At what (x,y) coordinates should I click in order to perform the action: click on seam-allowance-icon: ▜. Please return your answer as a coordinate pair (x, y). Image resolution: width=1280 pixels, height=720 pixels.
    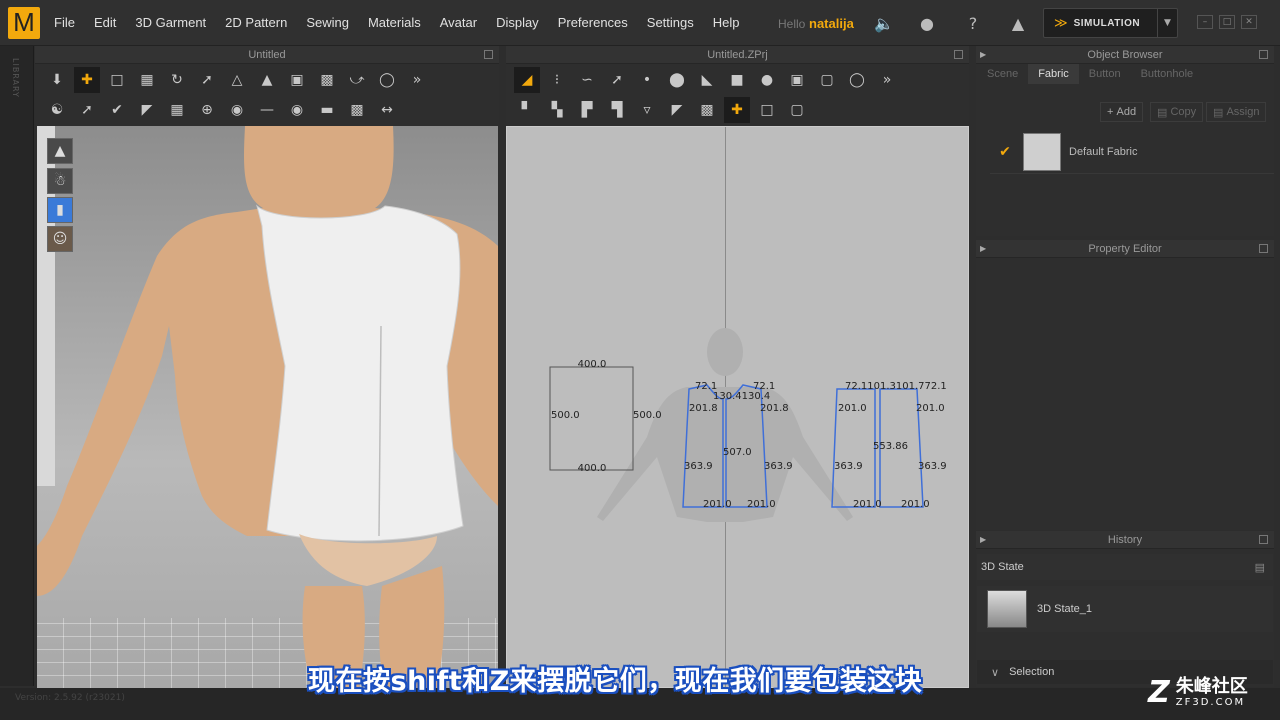
    Looking at the image, I should click on (617, 110).